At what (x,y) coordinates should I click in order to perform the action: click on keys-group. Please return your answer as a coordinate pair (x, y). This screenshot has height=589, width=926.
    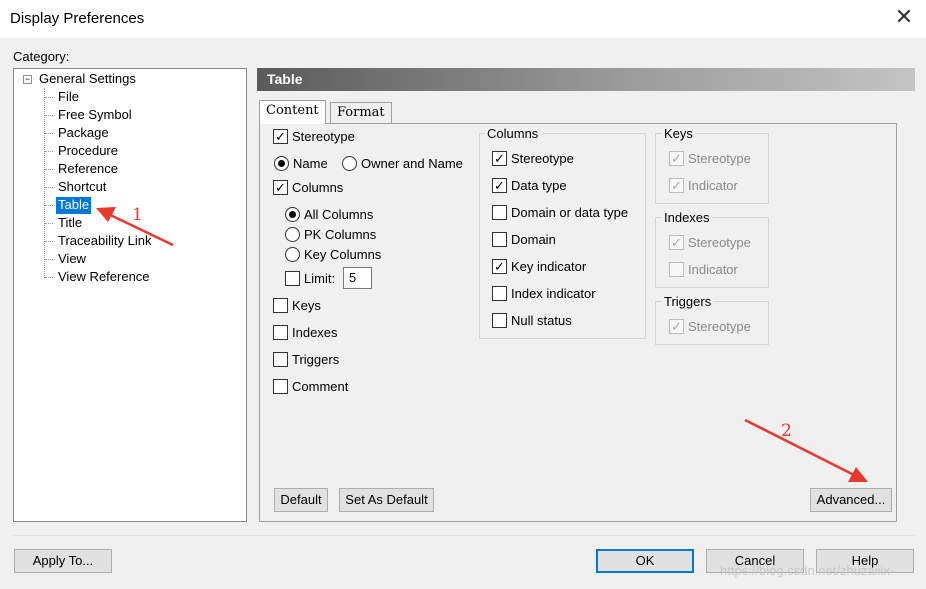
    Looking at the image, I should click on (712, 168).